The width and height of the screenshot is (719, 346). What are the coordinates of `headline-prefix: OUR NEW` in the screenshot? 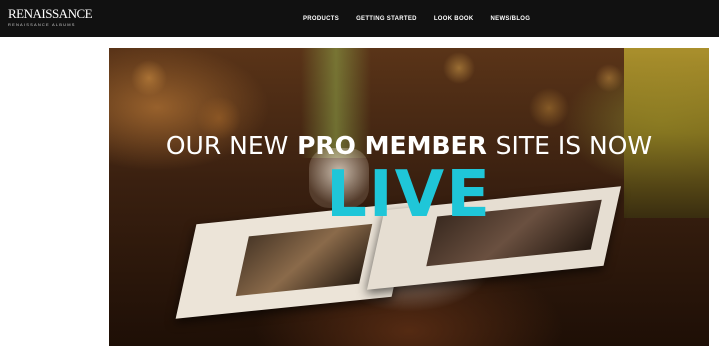 It's located at (227, 145).